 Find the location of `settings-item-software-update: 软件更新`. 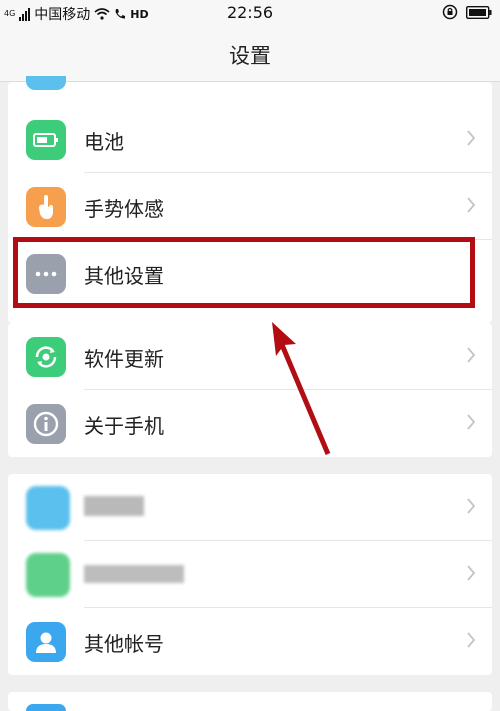

settings-item-software-update: 软件更新 is located at coordinates (250, 356).